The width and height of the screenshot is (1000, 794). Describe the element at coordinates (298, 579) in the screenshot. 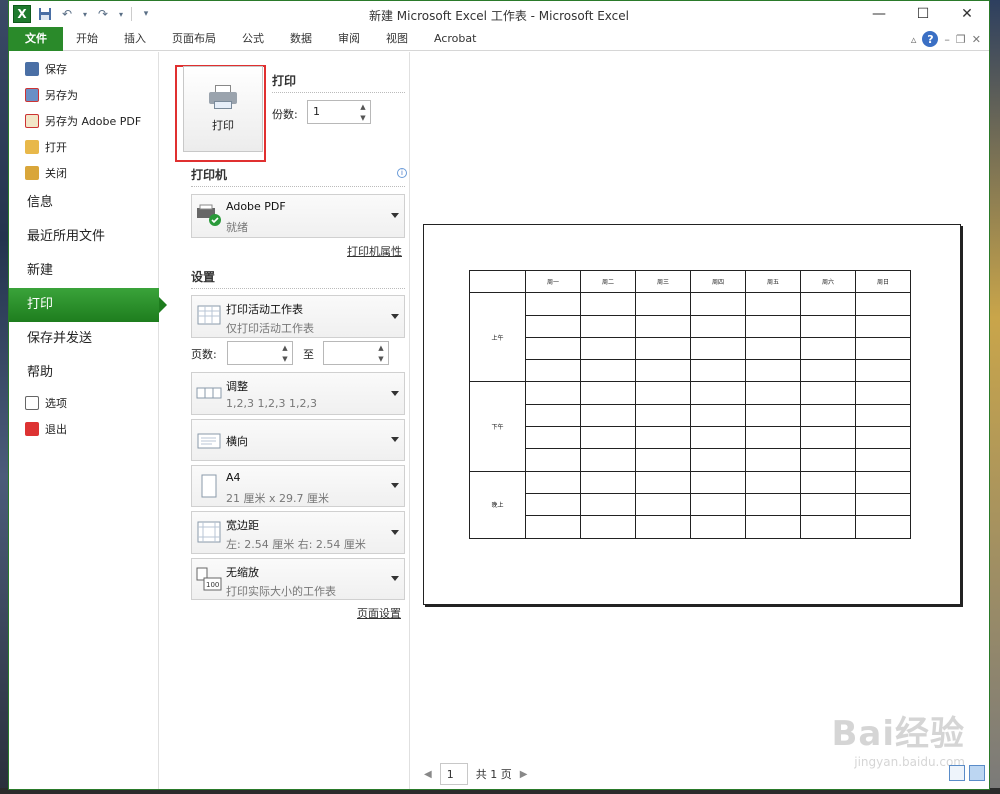

I see `scaling-dropdown: 100 无缩放 打印实际大小的工作表` at that location.